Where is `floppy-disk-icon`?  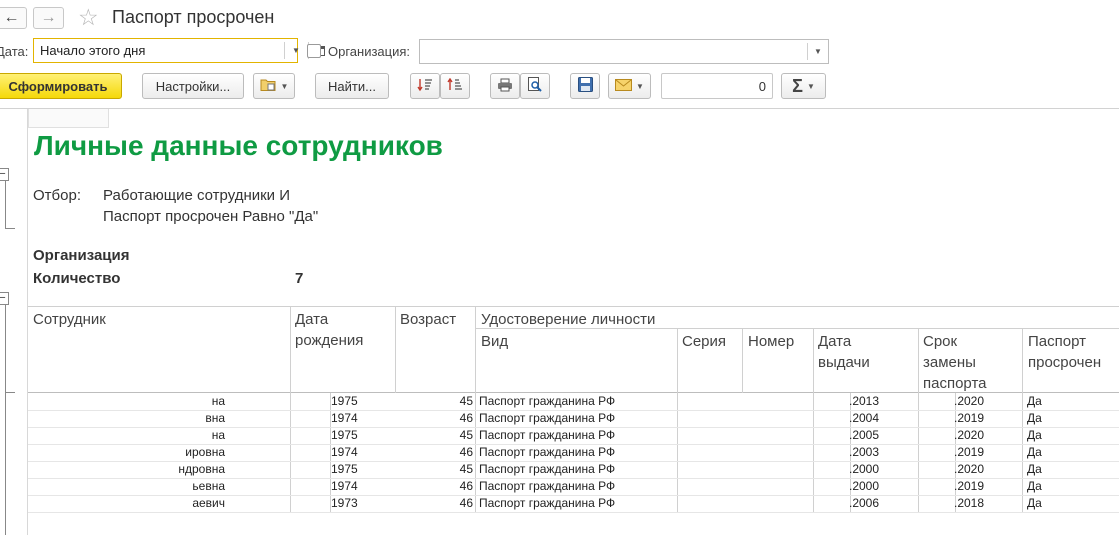 floppy-disk-icon is located at coordinates (585, 86).